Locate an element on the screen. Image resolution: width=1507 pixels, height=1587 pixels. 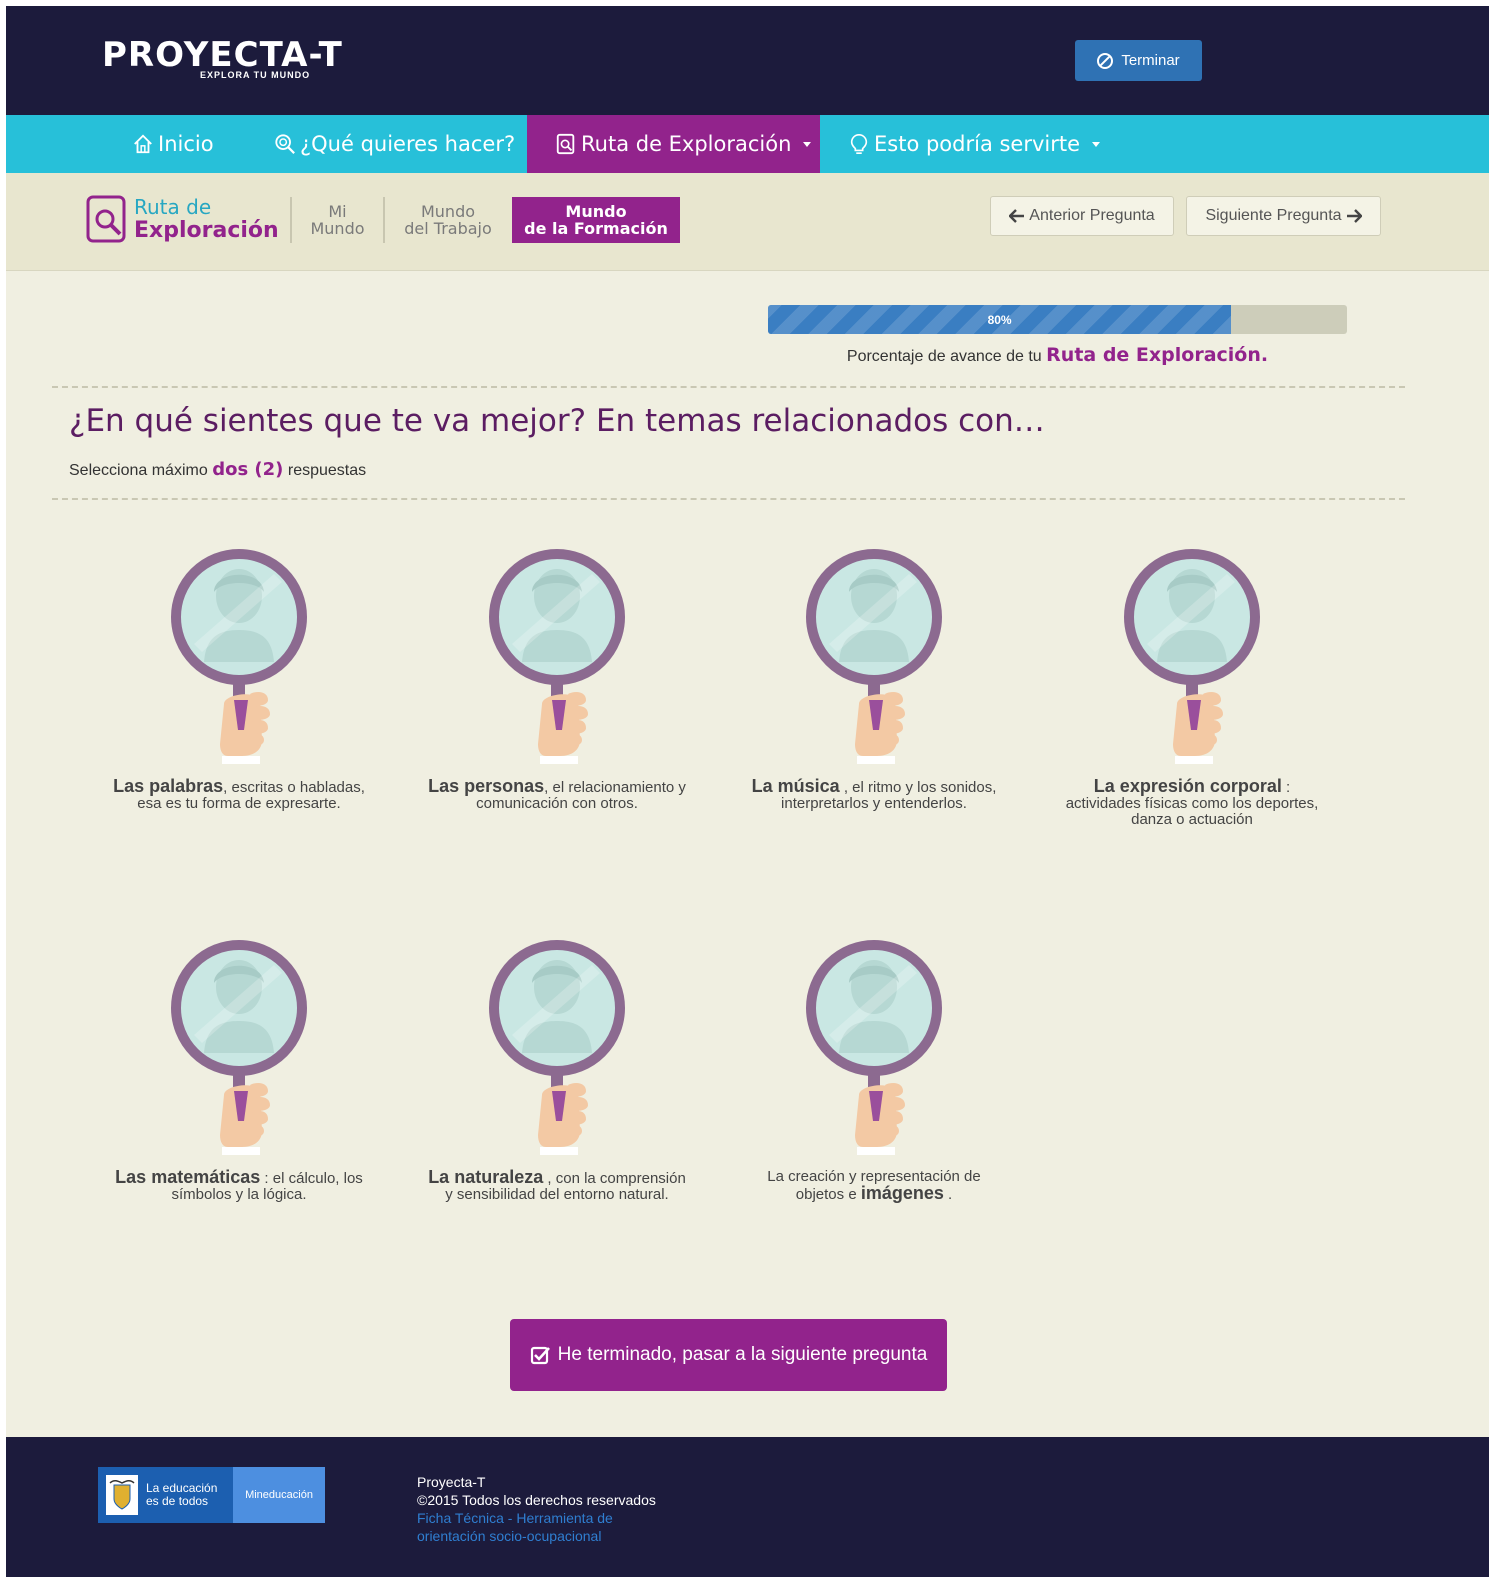
tab-mi-mundo: Mi Mundo is located at coordinates (336, 220).